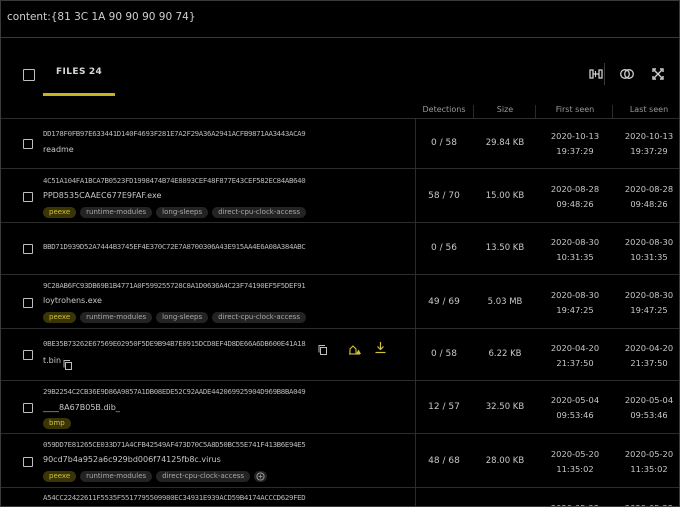 The image size is (680, 507). I want to click on detections-value: 48 / 68, so click(444, 461).